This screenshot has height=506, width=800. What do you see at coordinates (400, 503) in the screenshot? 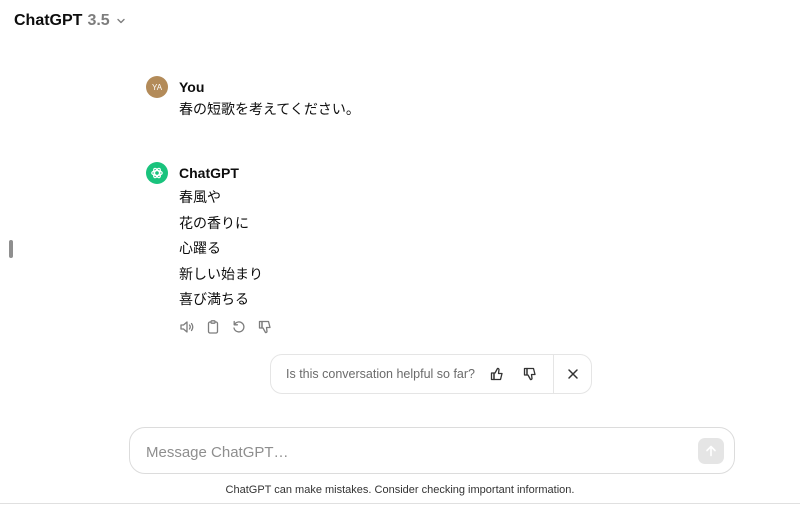
I see `bottom-divider` at bounding box center [400, 503].